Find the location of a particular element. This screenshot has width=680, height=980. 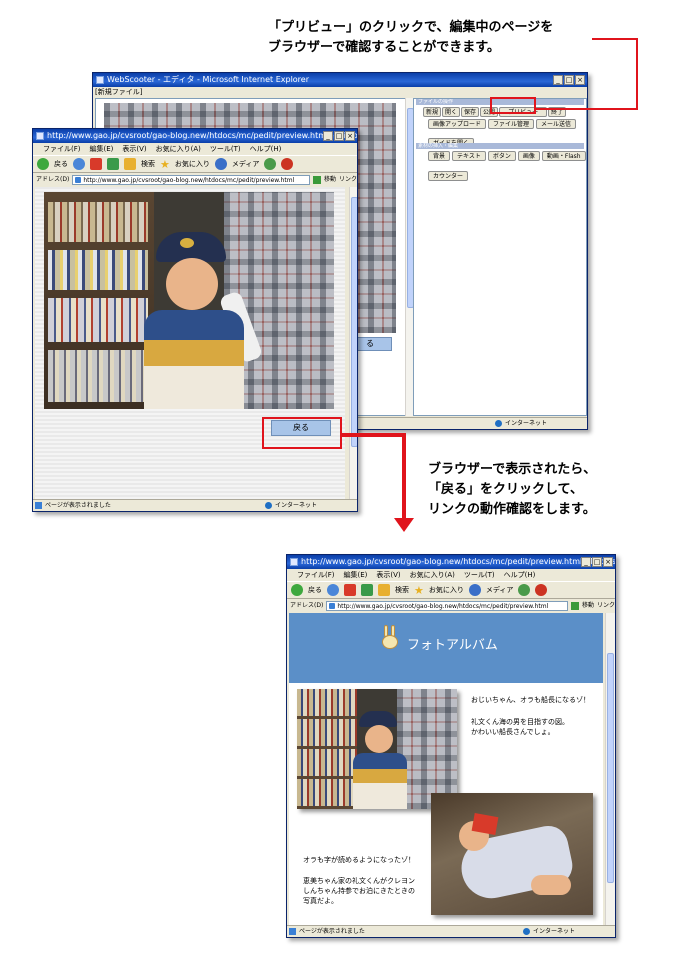

browser-small-vscroll is located at coordinates (353, 343).